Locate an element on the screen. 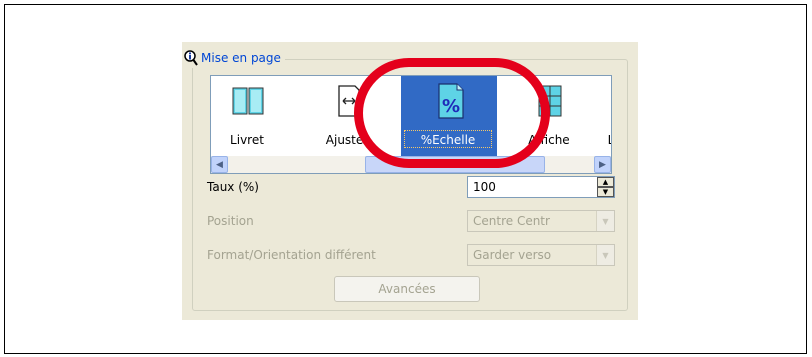 The width and height of the screenshot is (812, 357). position-label: Position is located at coordinates (230, 221).